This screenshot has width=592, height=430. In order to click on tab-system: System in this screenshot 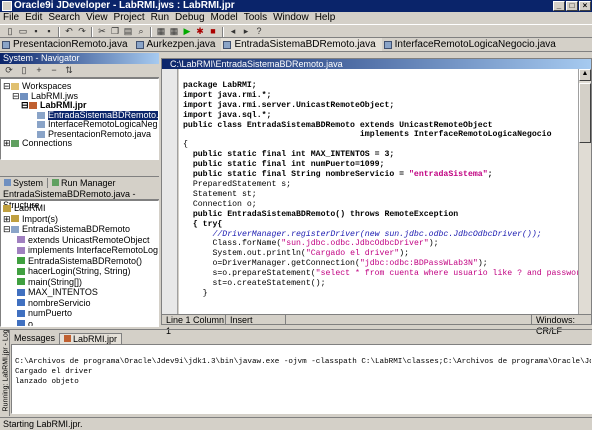, I will do `click(24, 182)`.